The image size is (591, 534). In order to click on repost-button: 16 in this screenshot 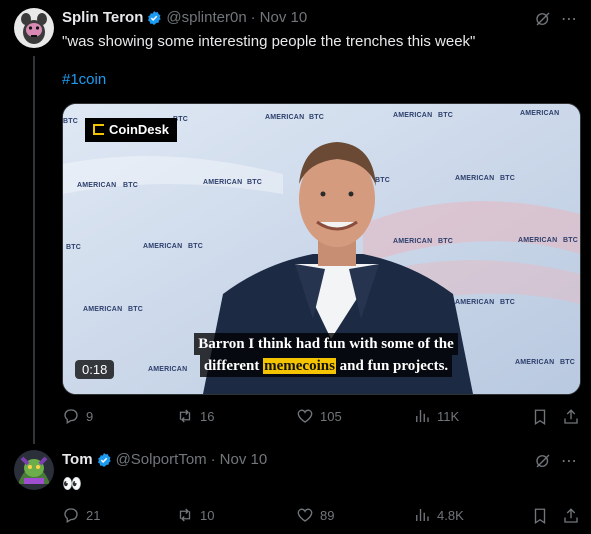, I will do `click(195, 416)`.